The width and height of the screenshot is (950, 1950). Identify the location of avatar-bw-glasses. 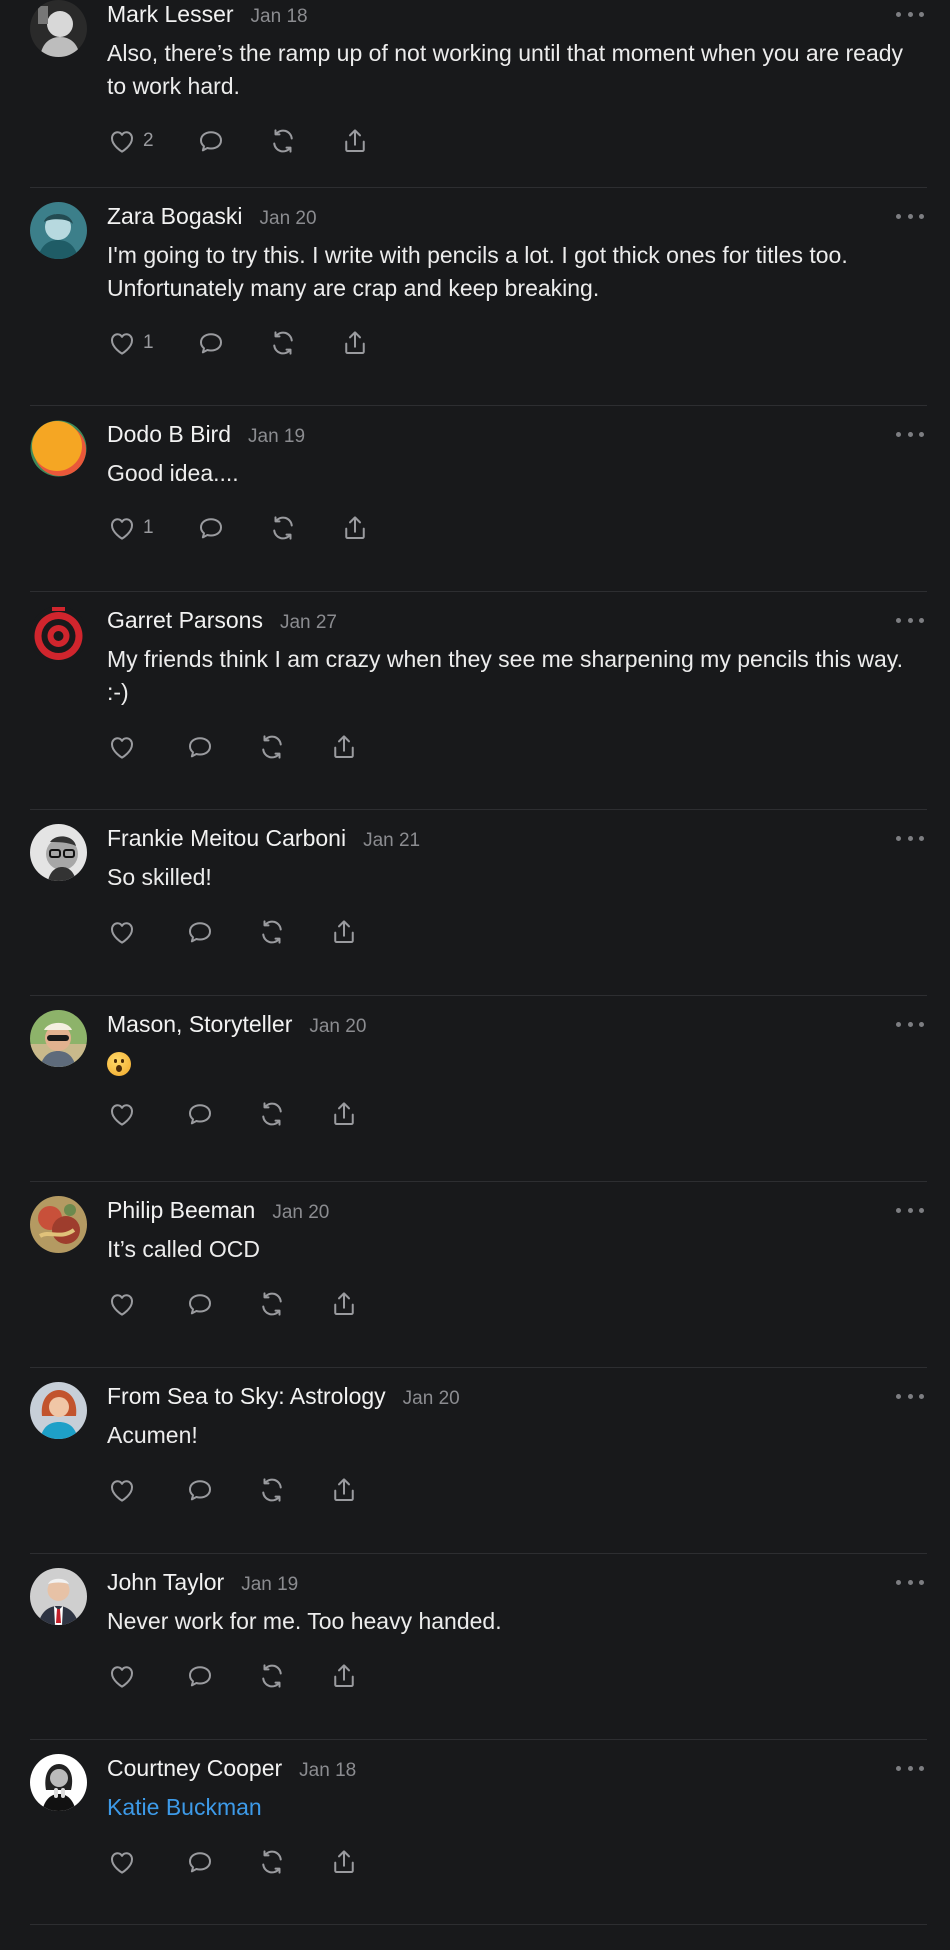
(58, 852).